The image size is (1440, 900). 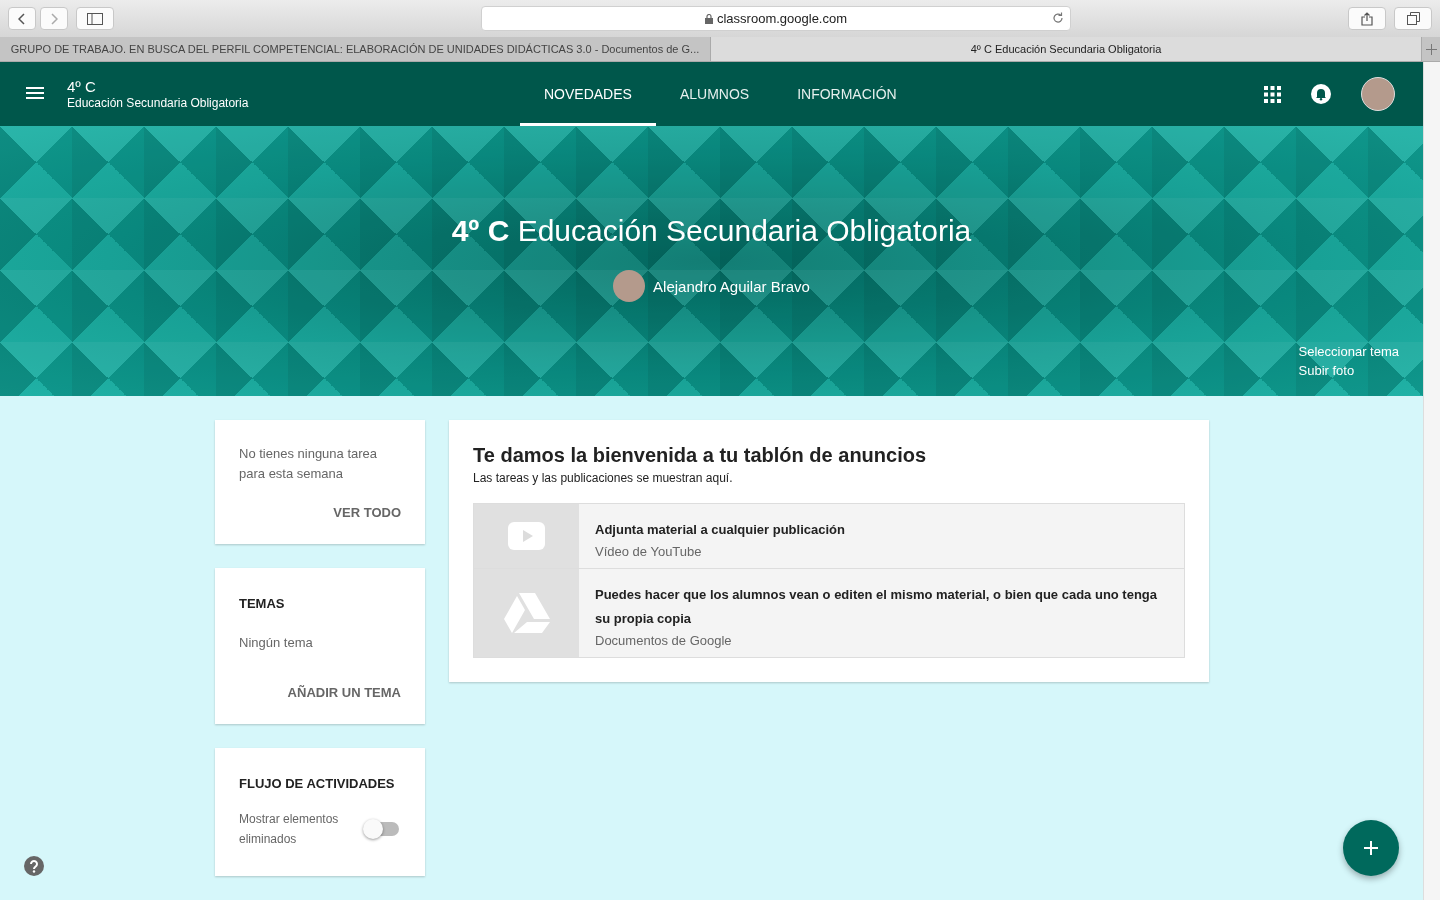 I want to click on welcome-subtitle: Las tareas y las publicaciones se muestran aquí., so click(x=603, y=478).